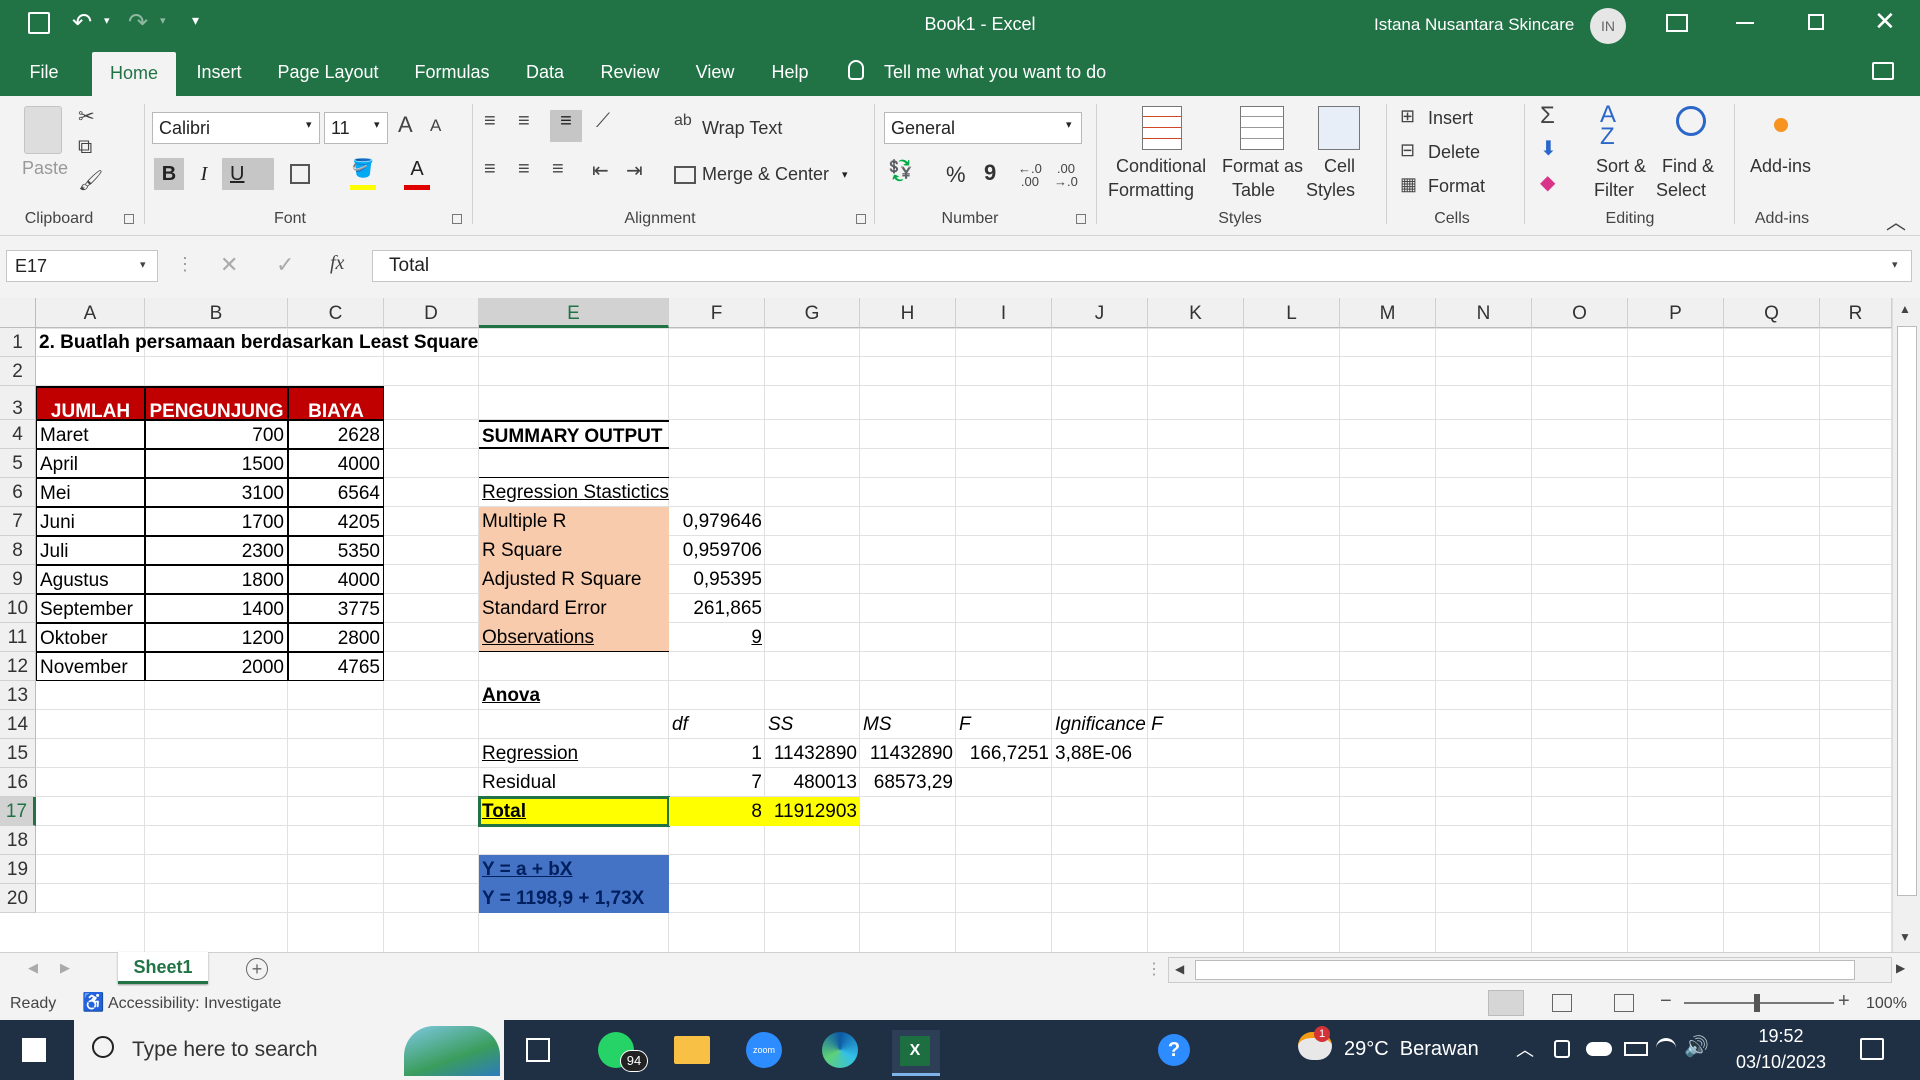 Image resolution: width=1920 pixels, height=1080 pixels. Describe the element at coordinates (812, 811) in the screenshot. I see `anova-cell-g: 11912903` at that location.